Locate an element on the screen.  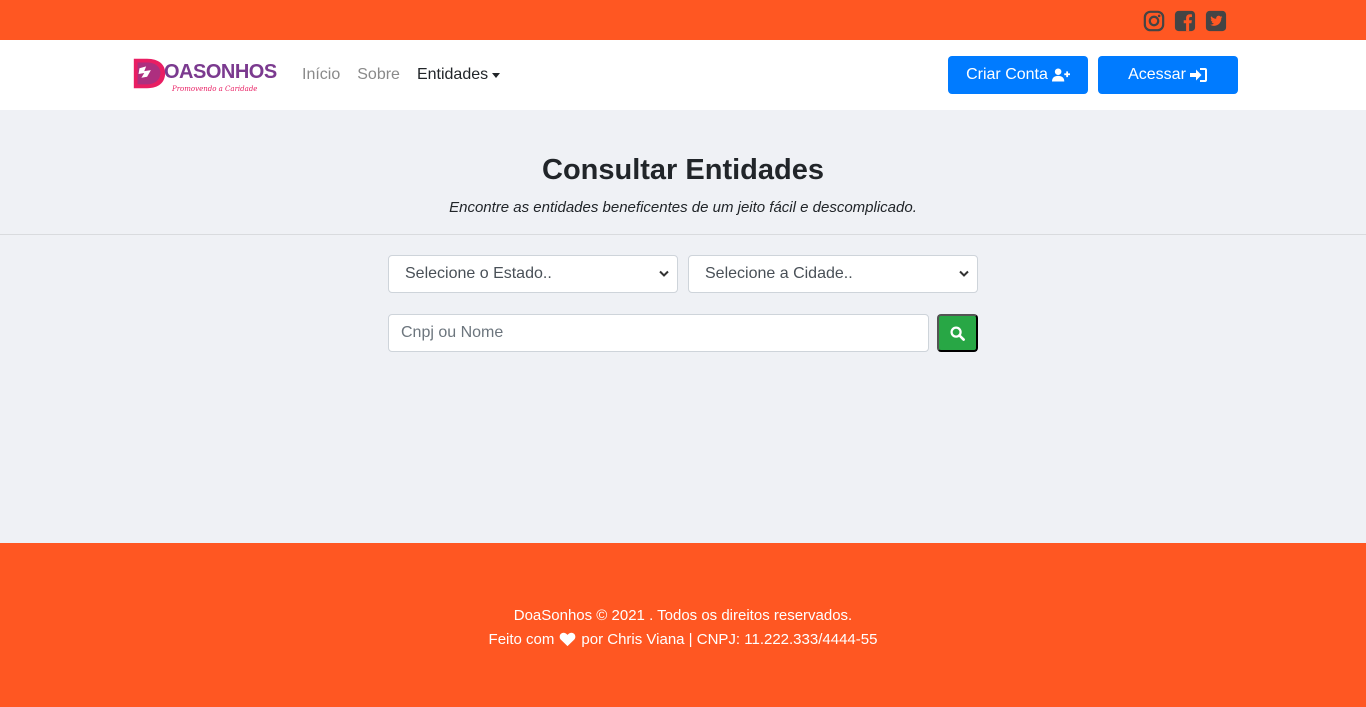
nav-dropdown-label: Entidades is located at coordinates (452, 74).